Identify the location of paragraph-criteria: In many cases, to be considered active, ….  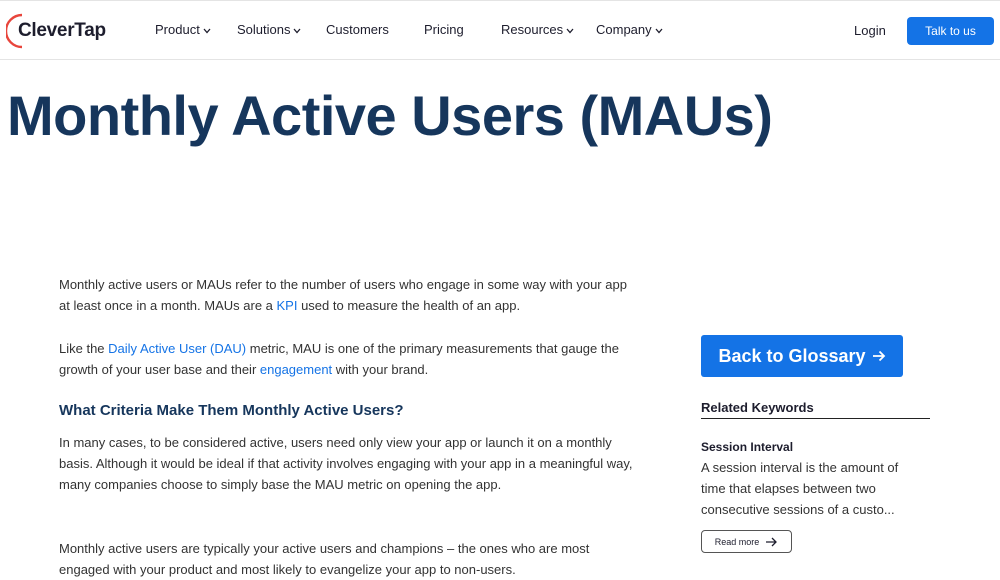
(346, 463).